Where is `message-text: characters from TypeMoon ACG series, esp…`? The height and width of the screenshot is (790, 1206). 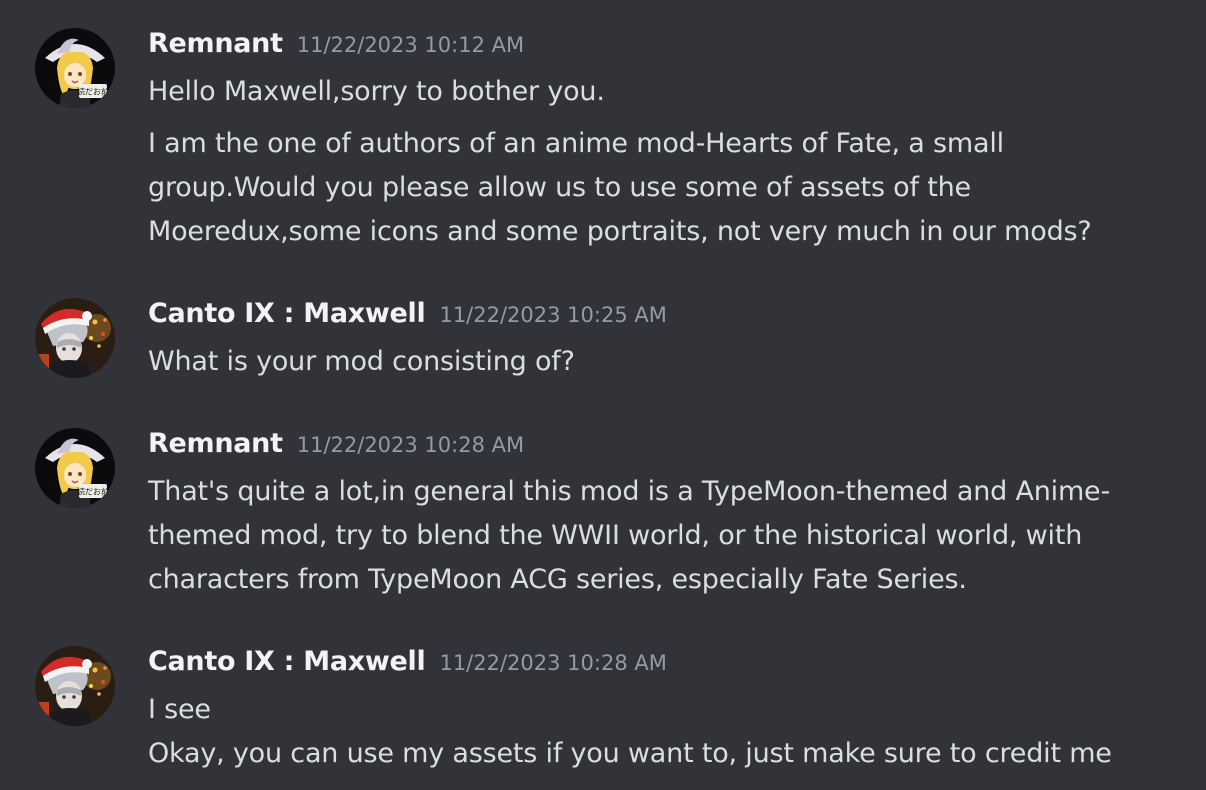 message-text: characters from TypeMoon ACG series, esp… is located at coordinates (557, 579).